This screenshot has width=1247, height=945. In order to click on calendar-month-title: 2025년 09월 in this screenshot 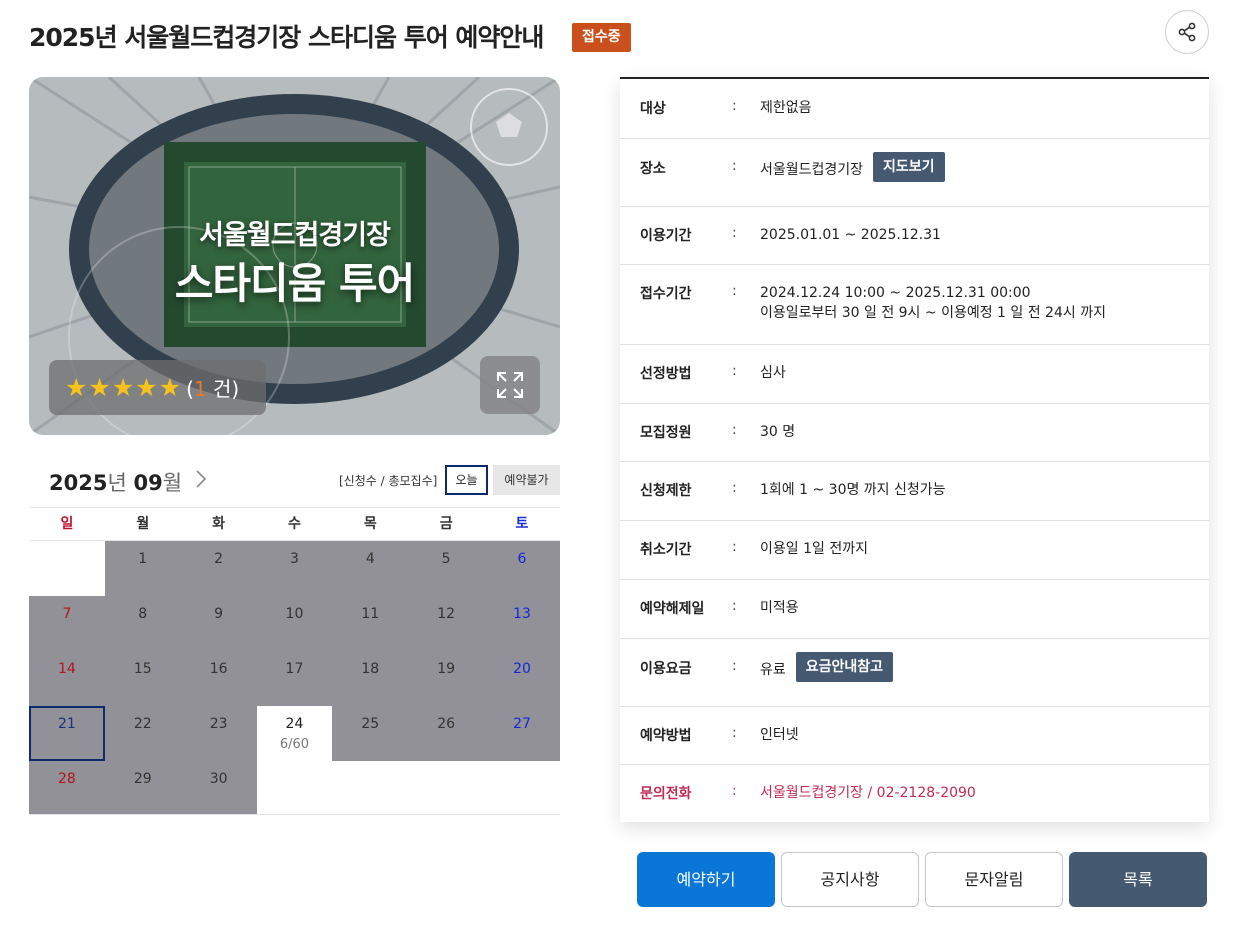, I will do `click(116, 483)`.